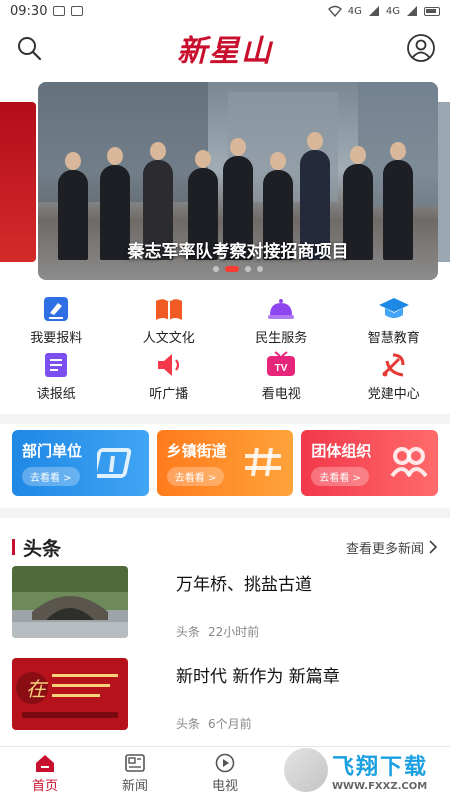 The image size is (450, 800). I want to click on status-time: 09:30, so click(29, 11).